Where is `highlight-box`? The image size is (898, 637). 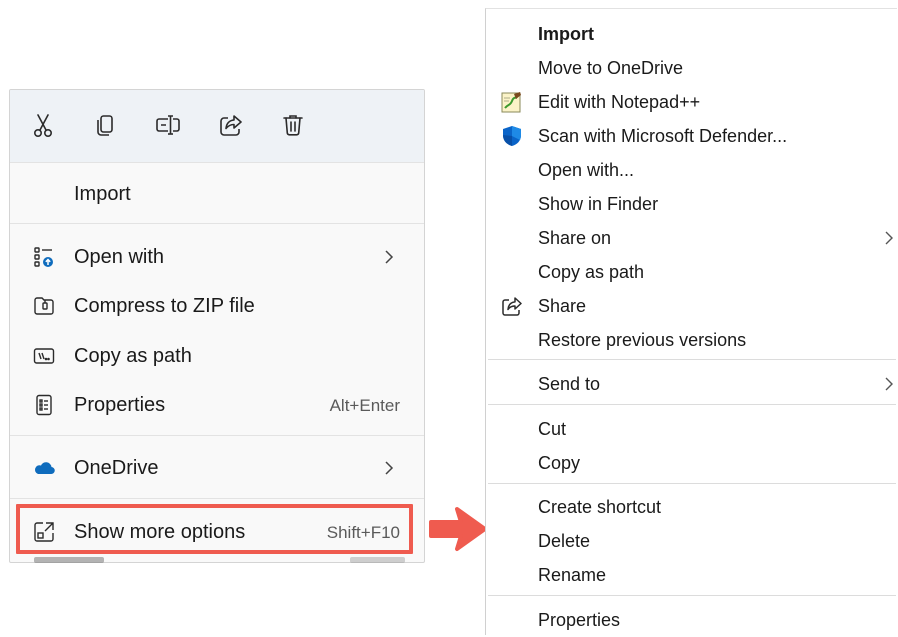
highlight-box is located at coordinates (214, 529).